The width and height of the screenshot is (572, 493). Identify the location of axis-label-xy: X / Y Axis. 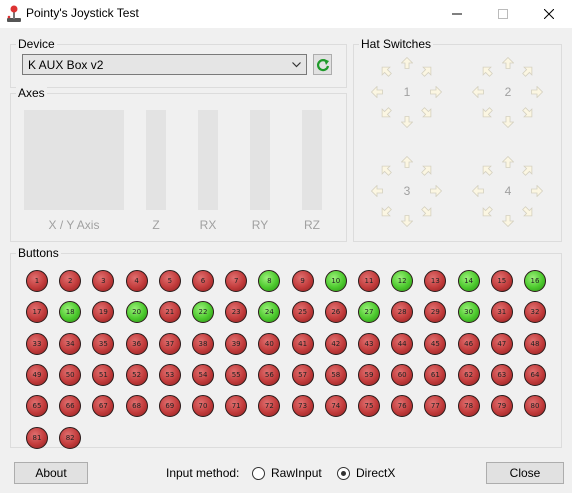
(74, 225).